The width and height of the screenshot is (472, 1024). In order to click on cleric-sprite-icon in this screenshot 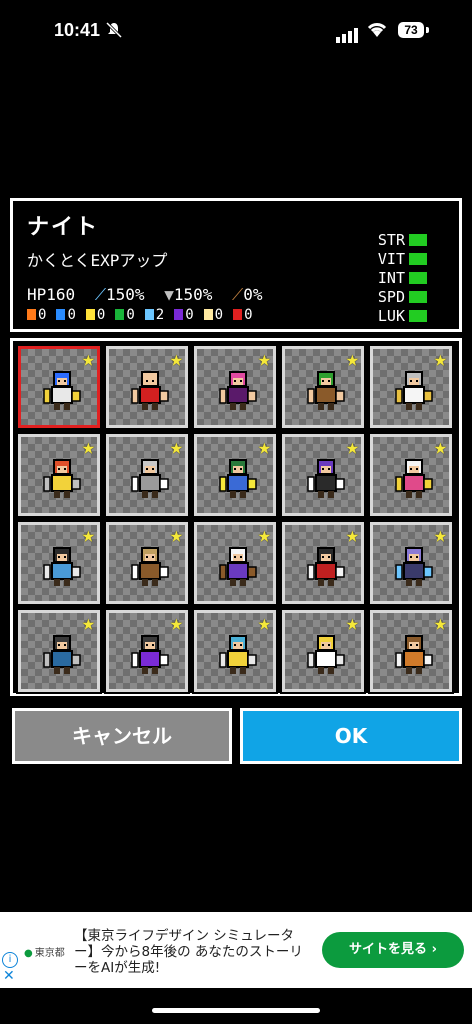, I will do `click(238, 654)`.